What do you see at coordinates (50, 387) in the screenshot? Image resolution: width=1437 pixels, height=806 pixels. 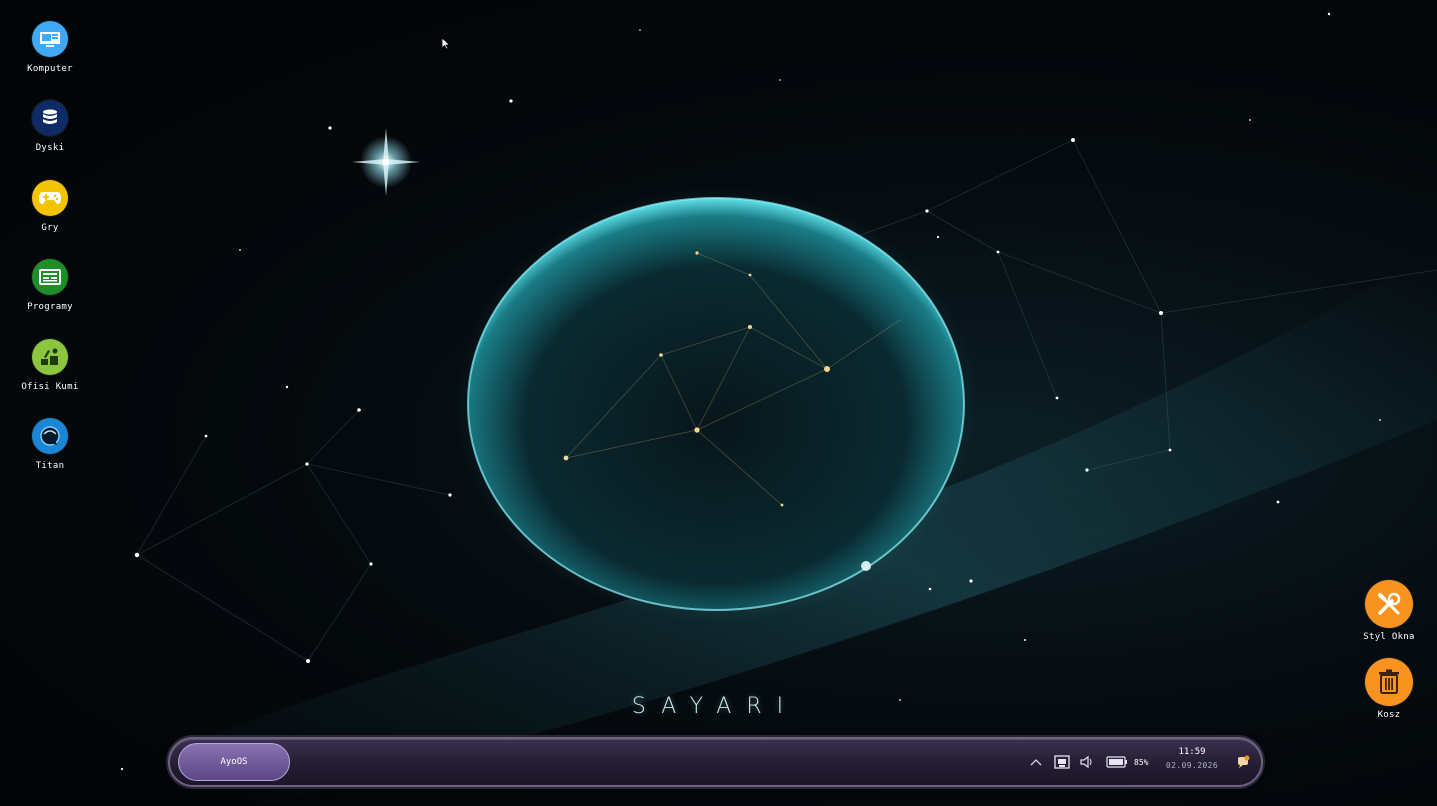 I see `desktop-icon-label: Ofisi Kumi` at bounding box center [50, 387].